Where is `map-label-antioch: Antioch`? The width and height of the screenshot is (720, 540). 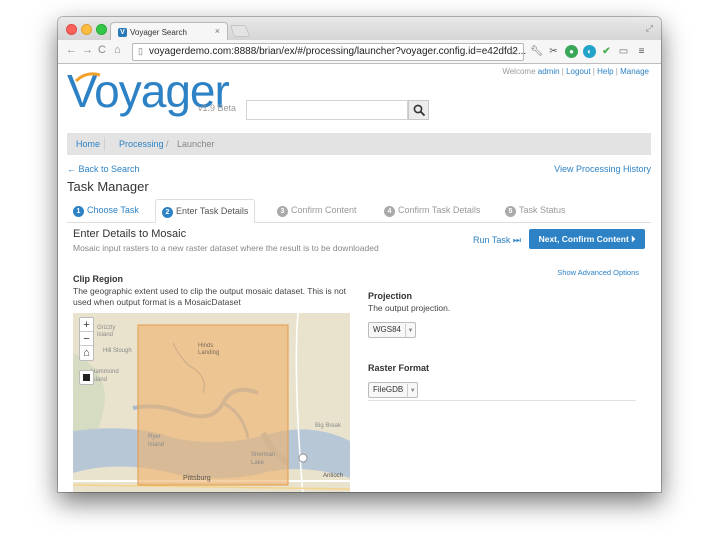 map-label-antioch: Antioch is located at coordinates (333, 476).